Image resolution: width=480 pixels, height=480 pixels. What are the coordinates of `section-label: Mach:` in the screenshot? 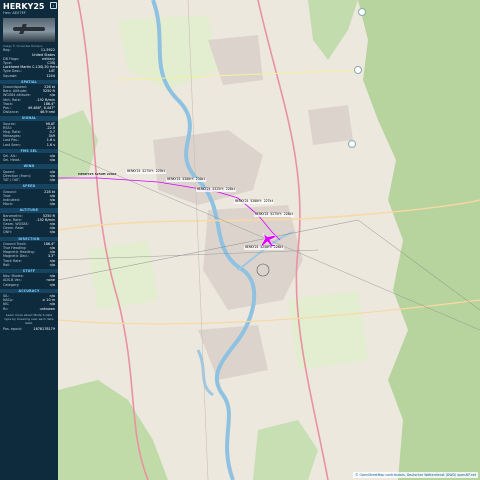 It's located at (8, 204).